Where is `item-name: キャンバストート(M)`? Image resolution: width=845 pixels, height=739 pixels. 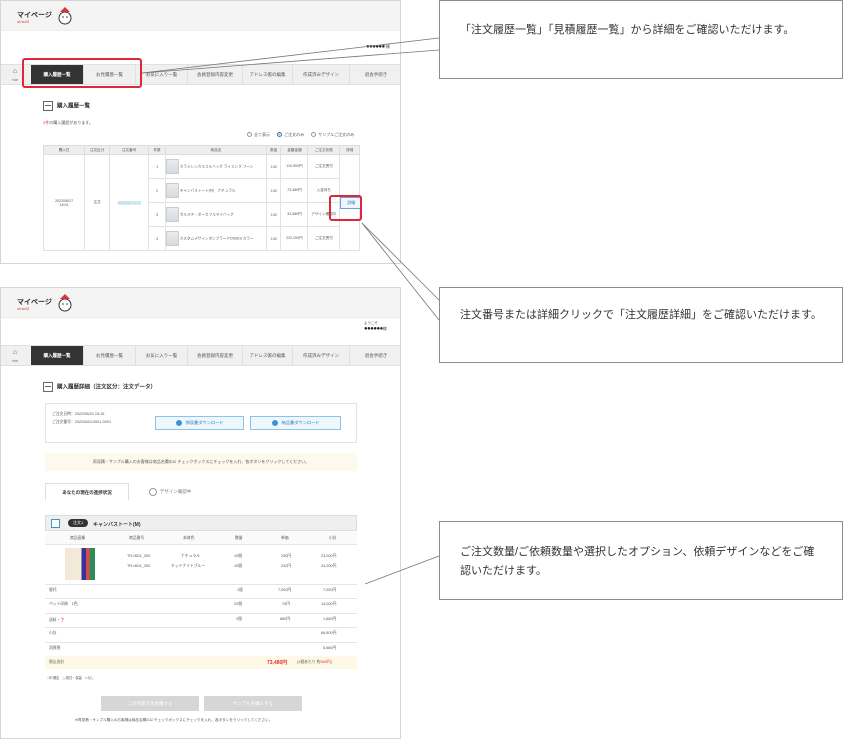
item-name: キャンバストート(M) is located at coordinates (117, 525).